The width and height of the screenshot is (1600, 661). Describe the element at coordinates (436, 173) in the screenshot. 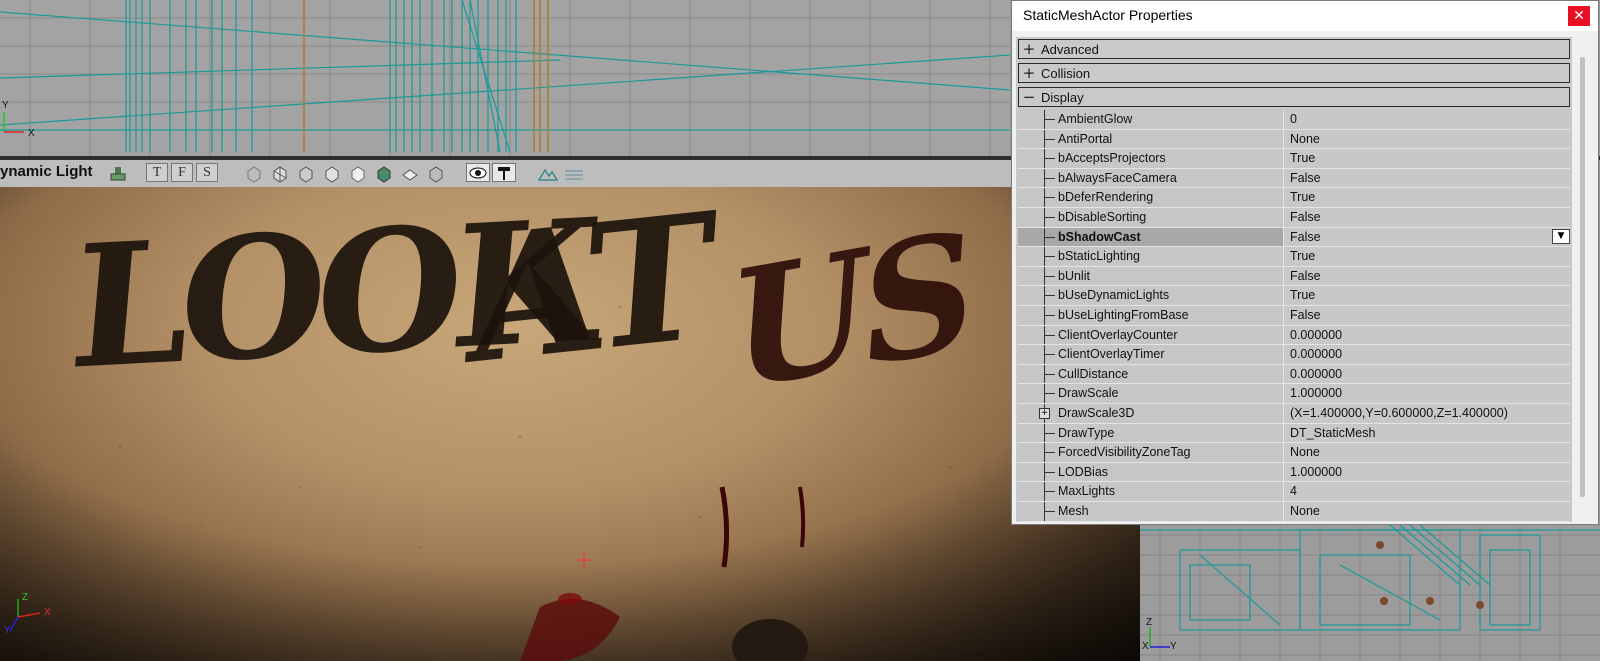

I see `depth-mode-icon` at that location.